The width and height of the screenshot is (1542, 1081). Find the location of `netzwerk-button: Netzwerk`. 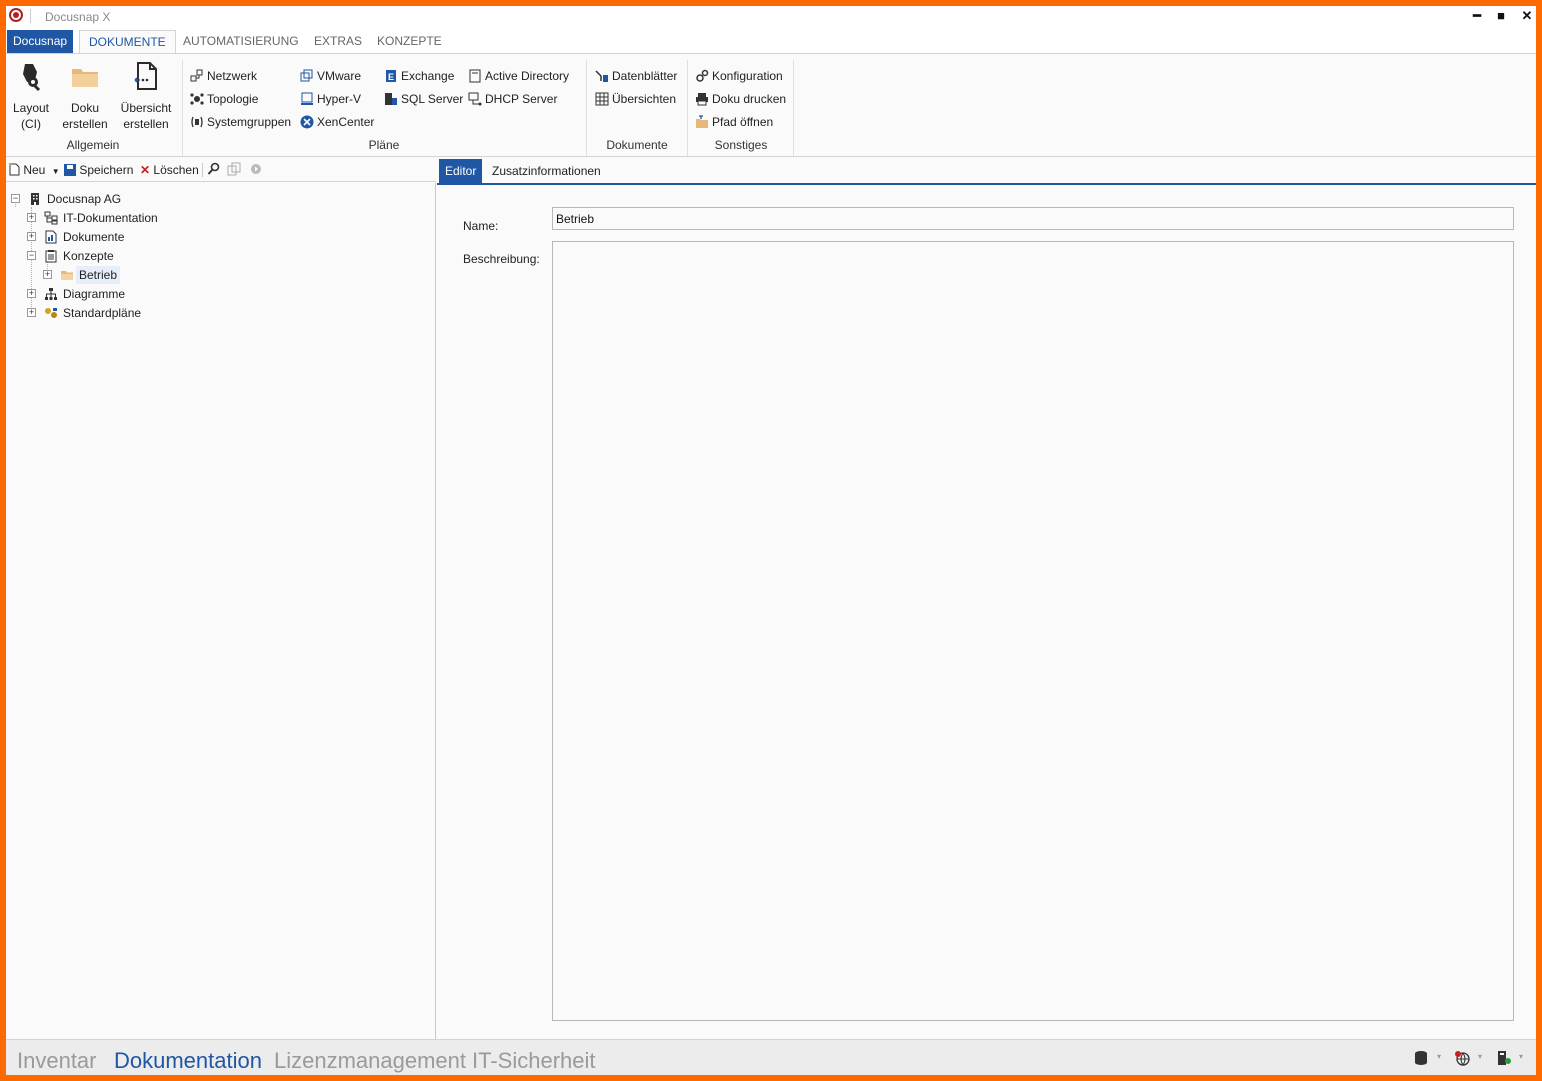

netzwerk-button: Netzwerk is located at coordinates (223, 76).